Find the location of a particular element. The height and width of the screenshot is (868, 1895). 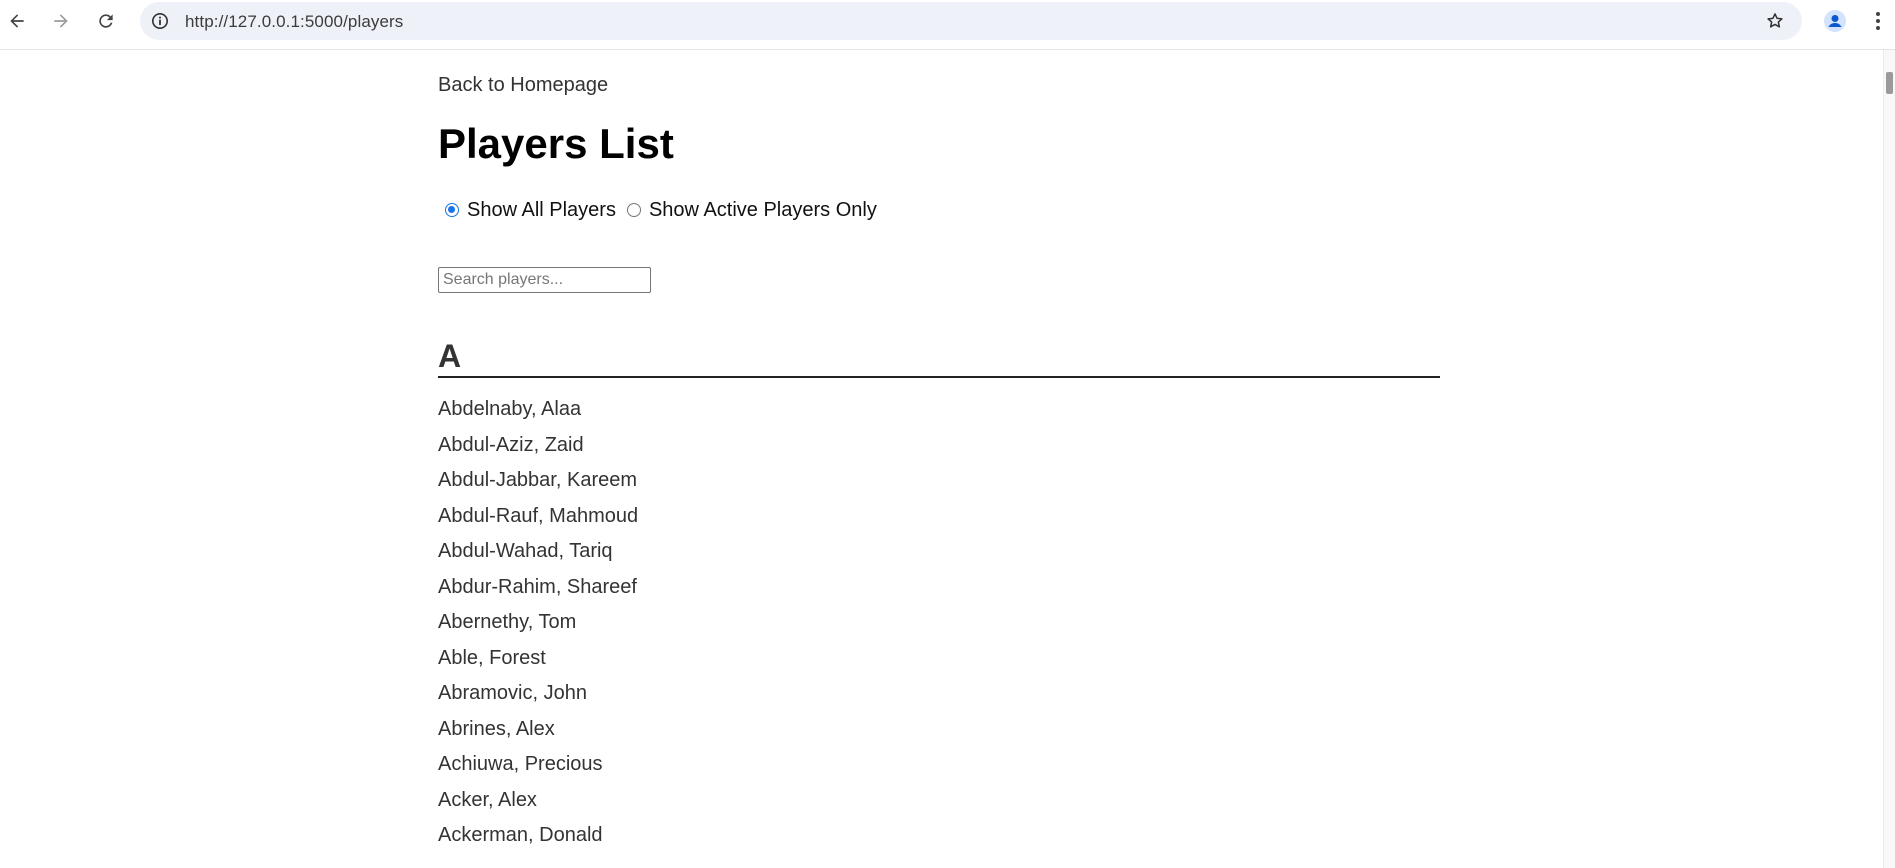

player-item: Abdelnaby, Alaa is located at coordinates (538, 416).